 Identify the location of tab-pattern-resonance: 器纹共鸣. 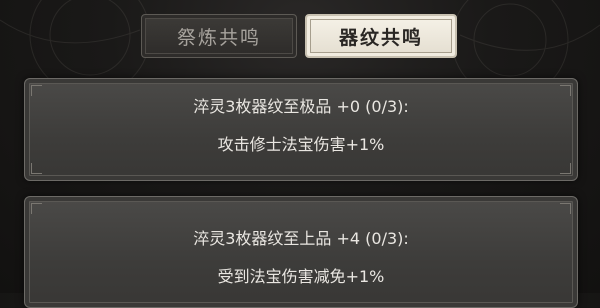
(381, 36).